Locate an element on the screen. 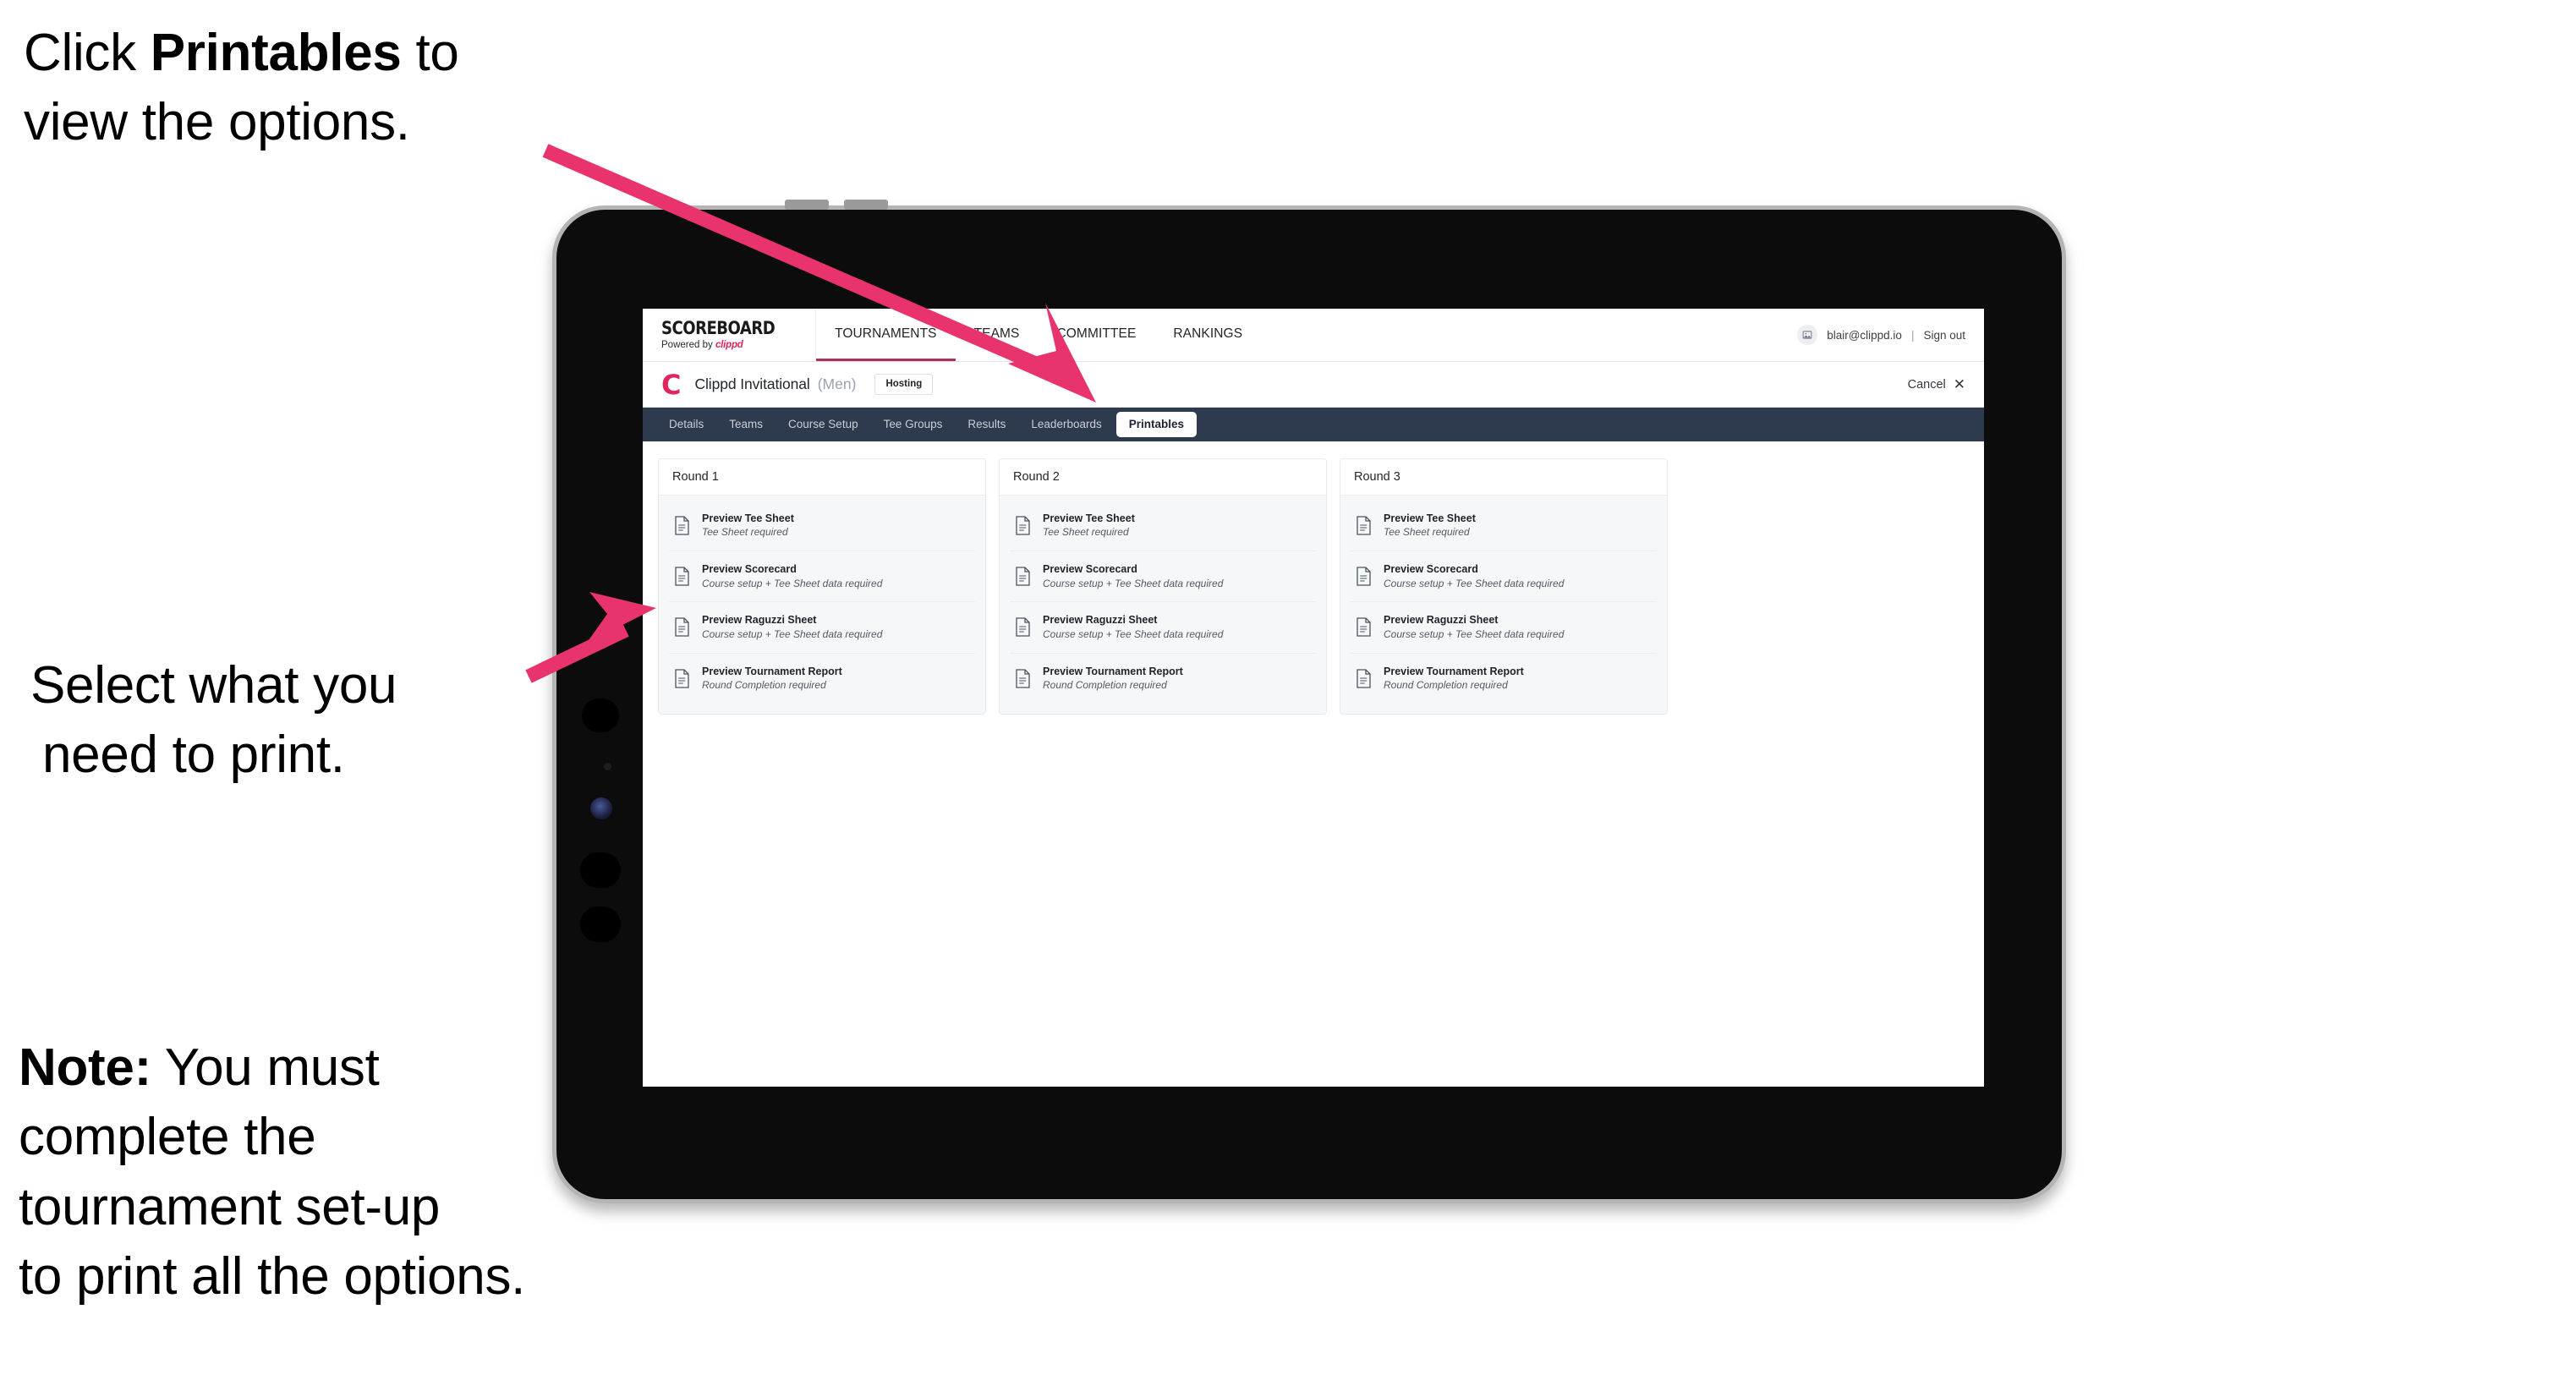 The image size is (2576, 1386). scoreboard-logo: SCOREBOARD Powered by clippd is located at coordinates (730, 335).